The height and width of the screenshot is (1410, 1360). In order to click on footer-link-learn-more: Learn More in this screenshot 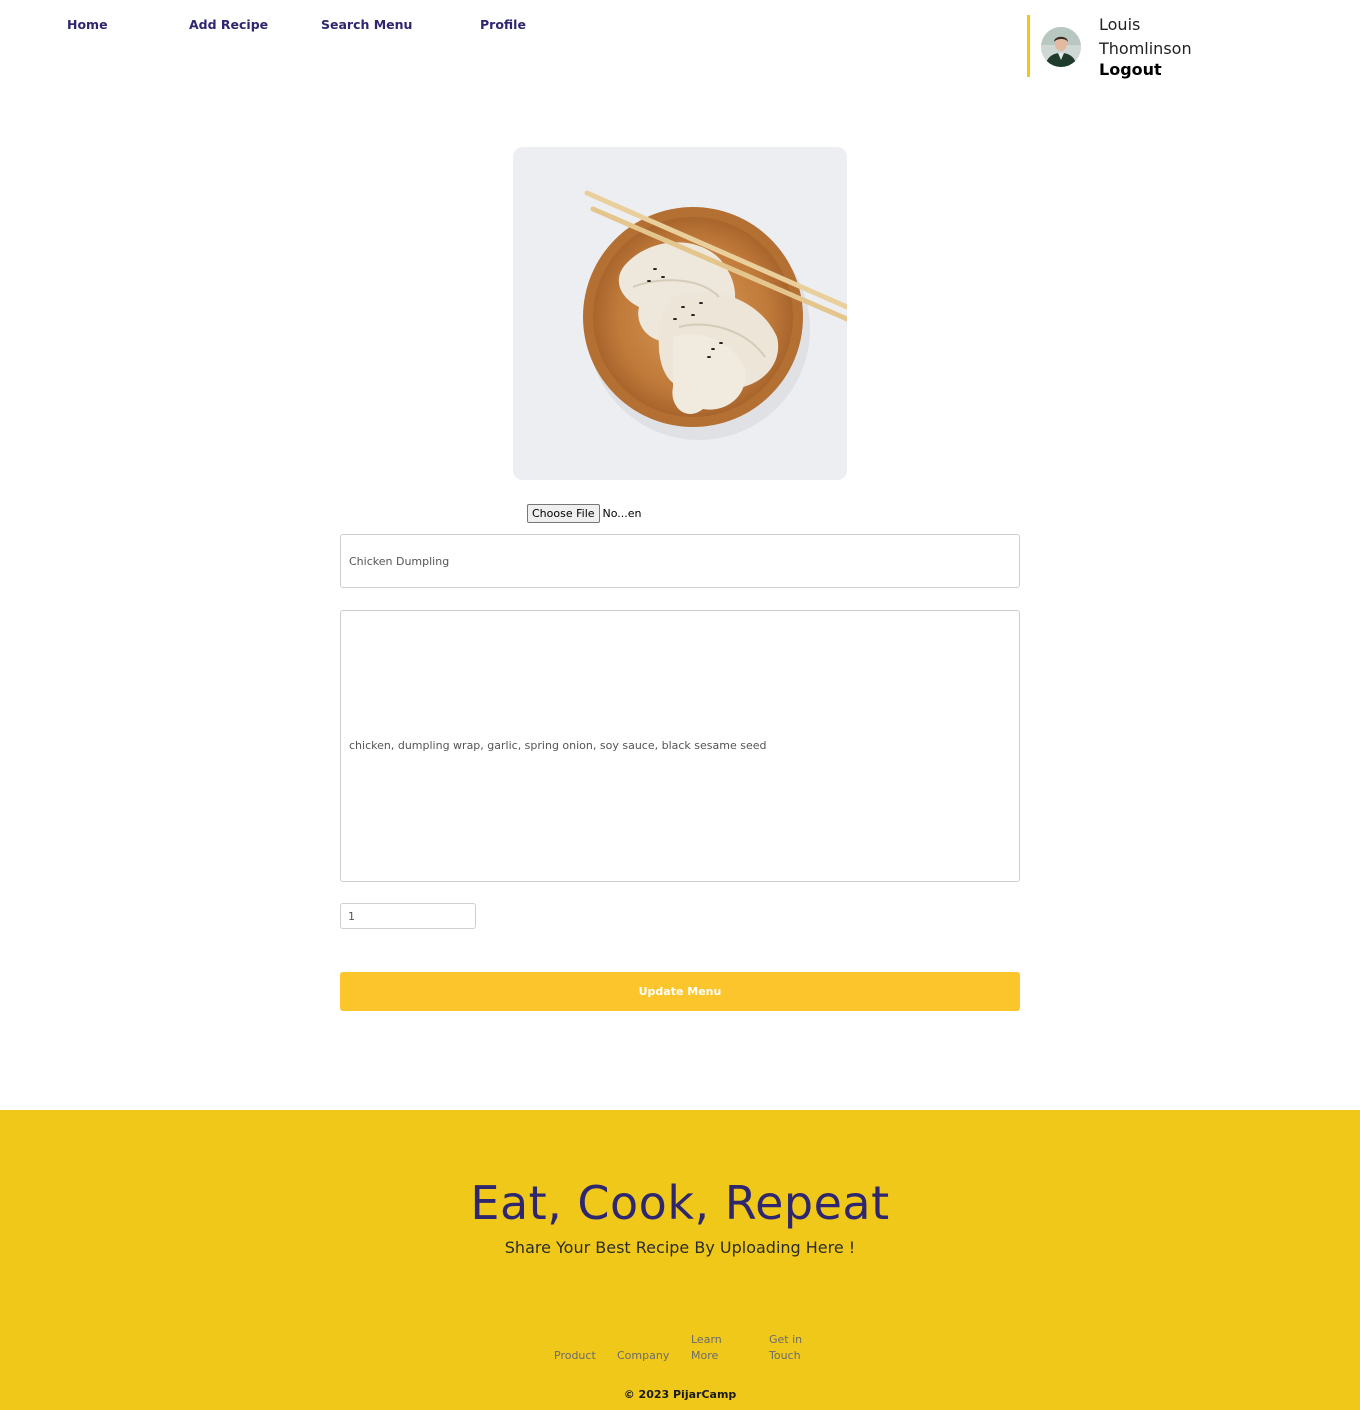, I will do `click(711, 1348)`.